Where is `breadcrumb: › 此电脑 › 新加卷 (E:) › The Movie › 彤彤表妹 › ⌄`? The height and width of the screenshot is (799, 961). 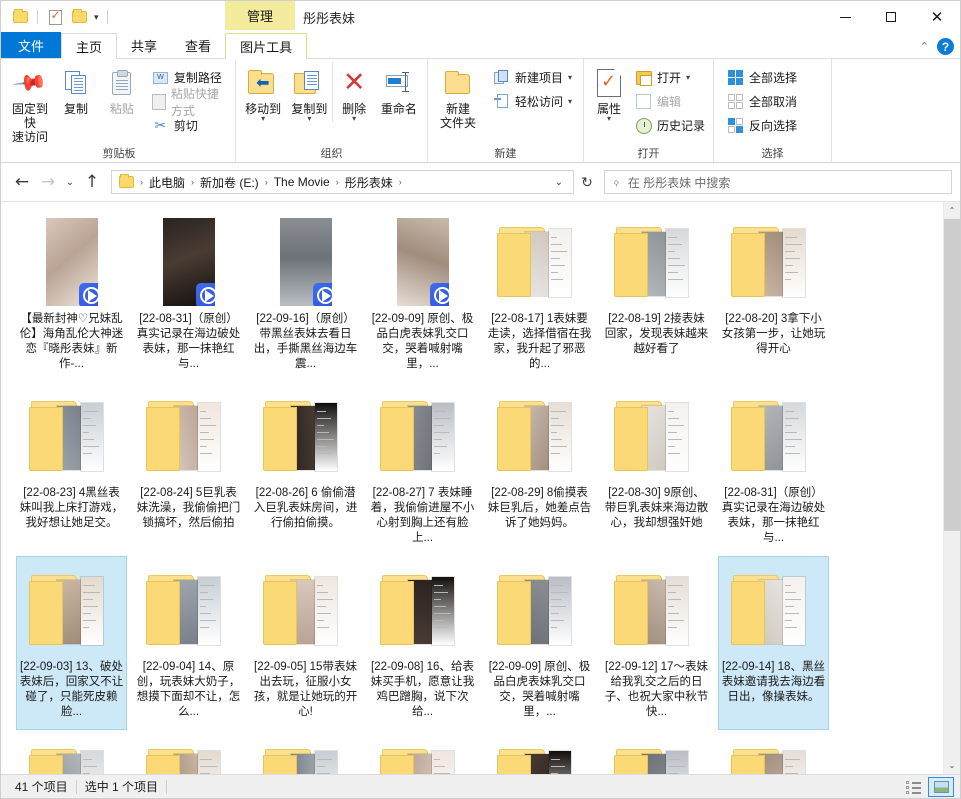 breadcrumb: › 此电脑 › 新加卷 (E:) › The Movie › 彤彤表妹 › ⌄ is located at coordinates (342, 182).